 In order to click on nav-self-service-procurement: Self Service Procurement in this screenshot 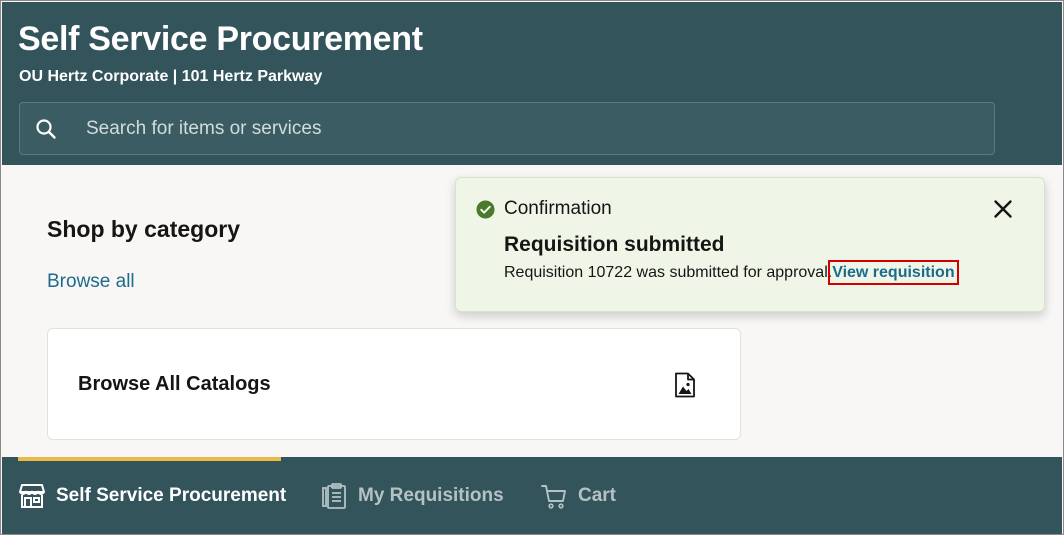, I will do `click(152, 495)`.